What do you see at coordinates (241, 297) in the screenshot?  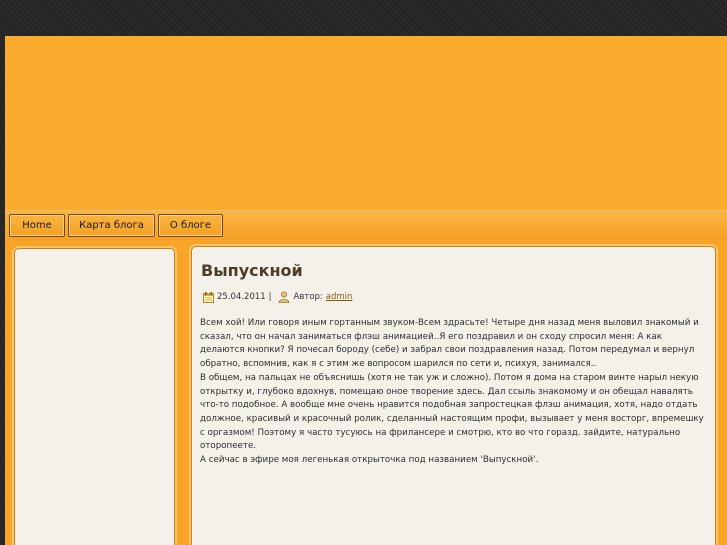 I see `post-date: 25.04.2011` at bounding box center [241, 297].